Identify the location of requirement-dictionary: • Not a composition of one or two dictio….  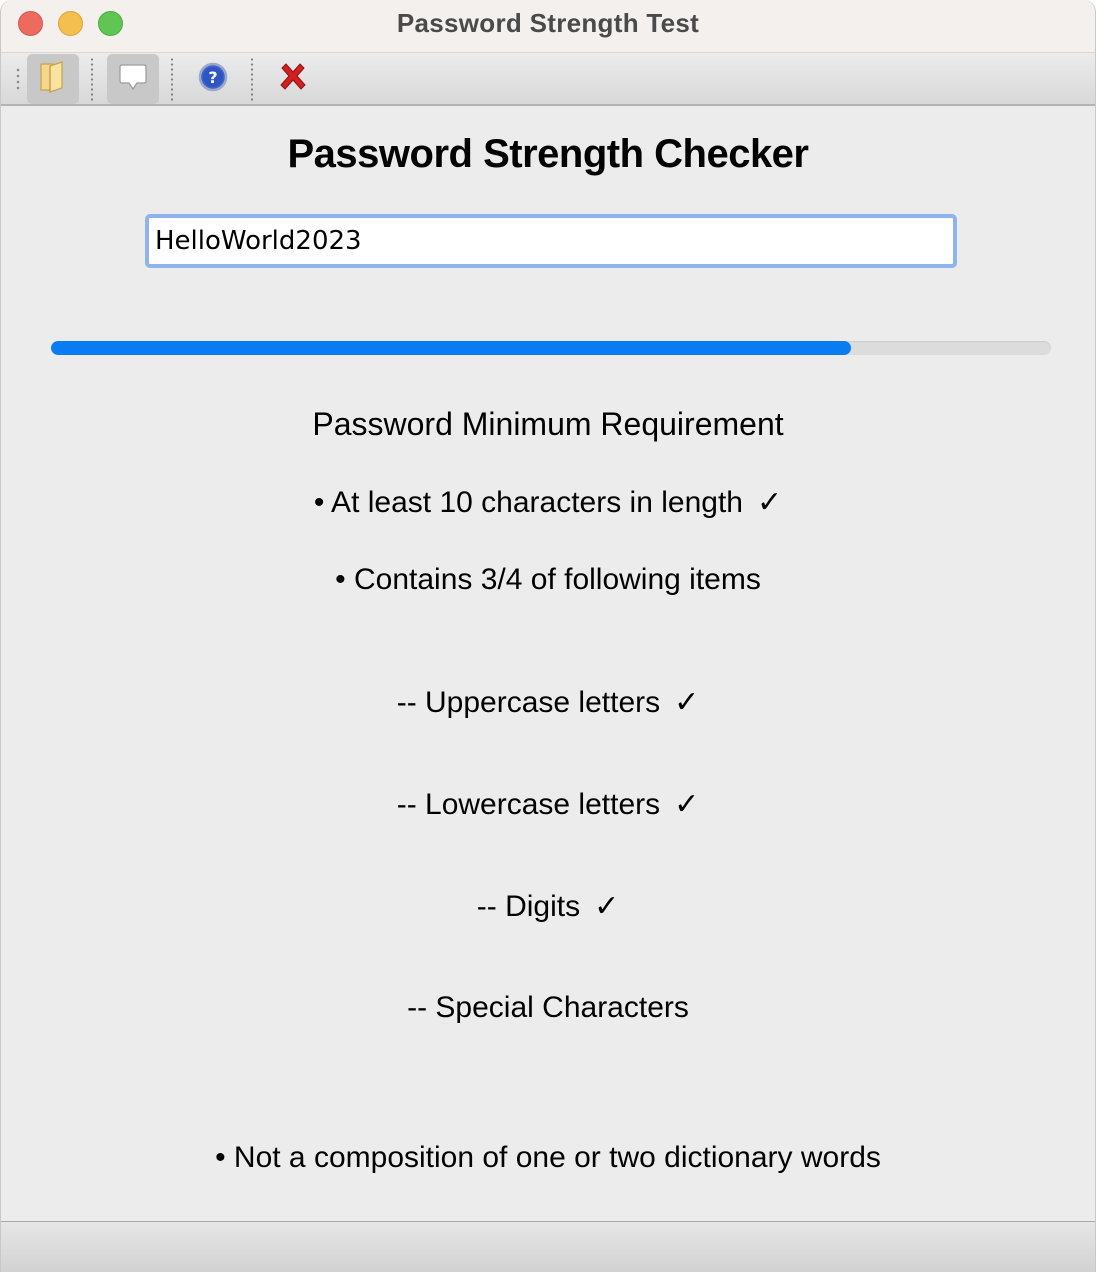
(548, 1158).